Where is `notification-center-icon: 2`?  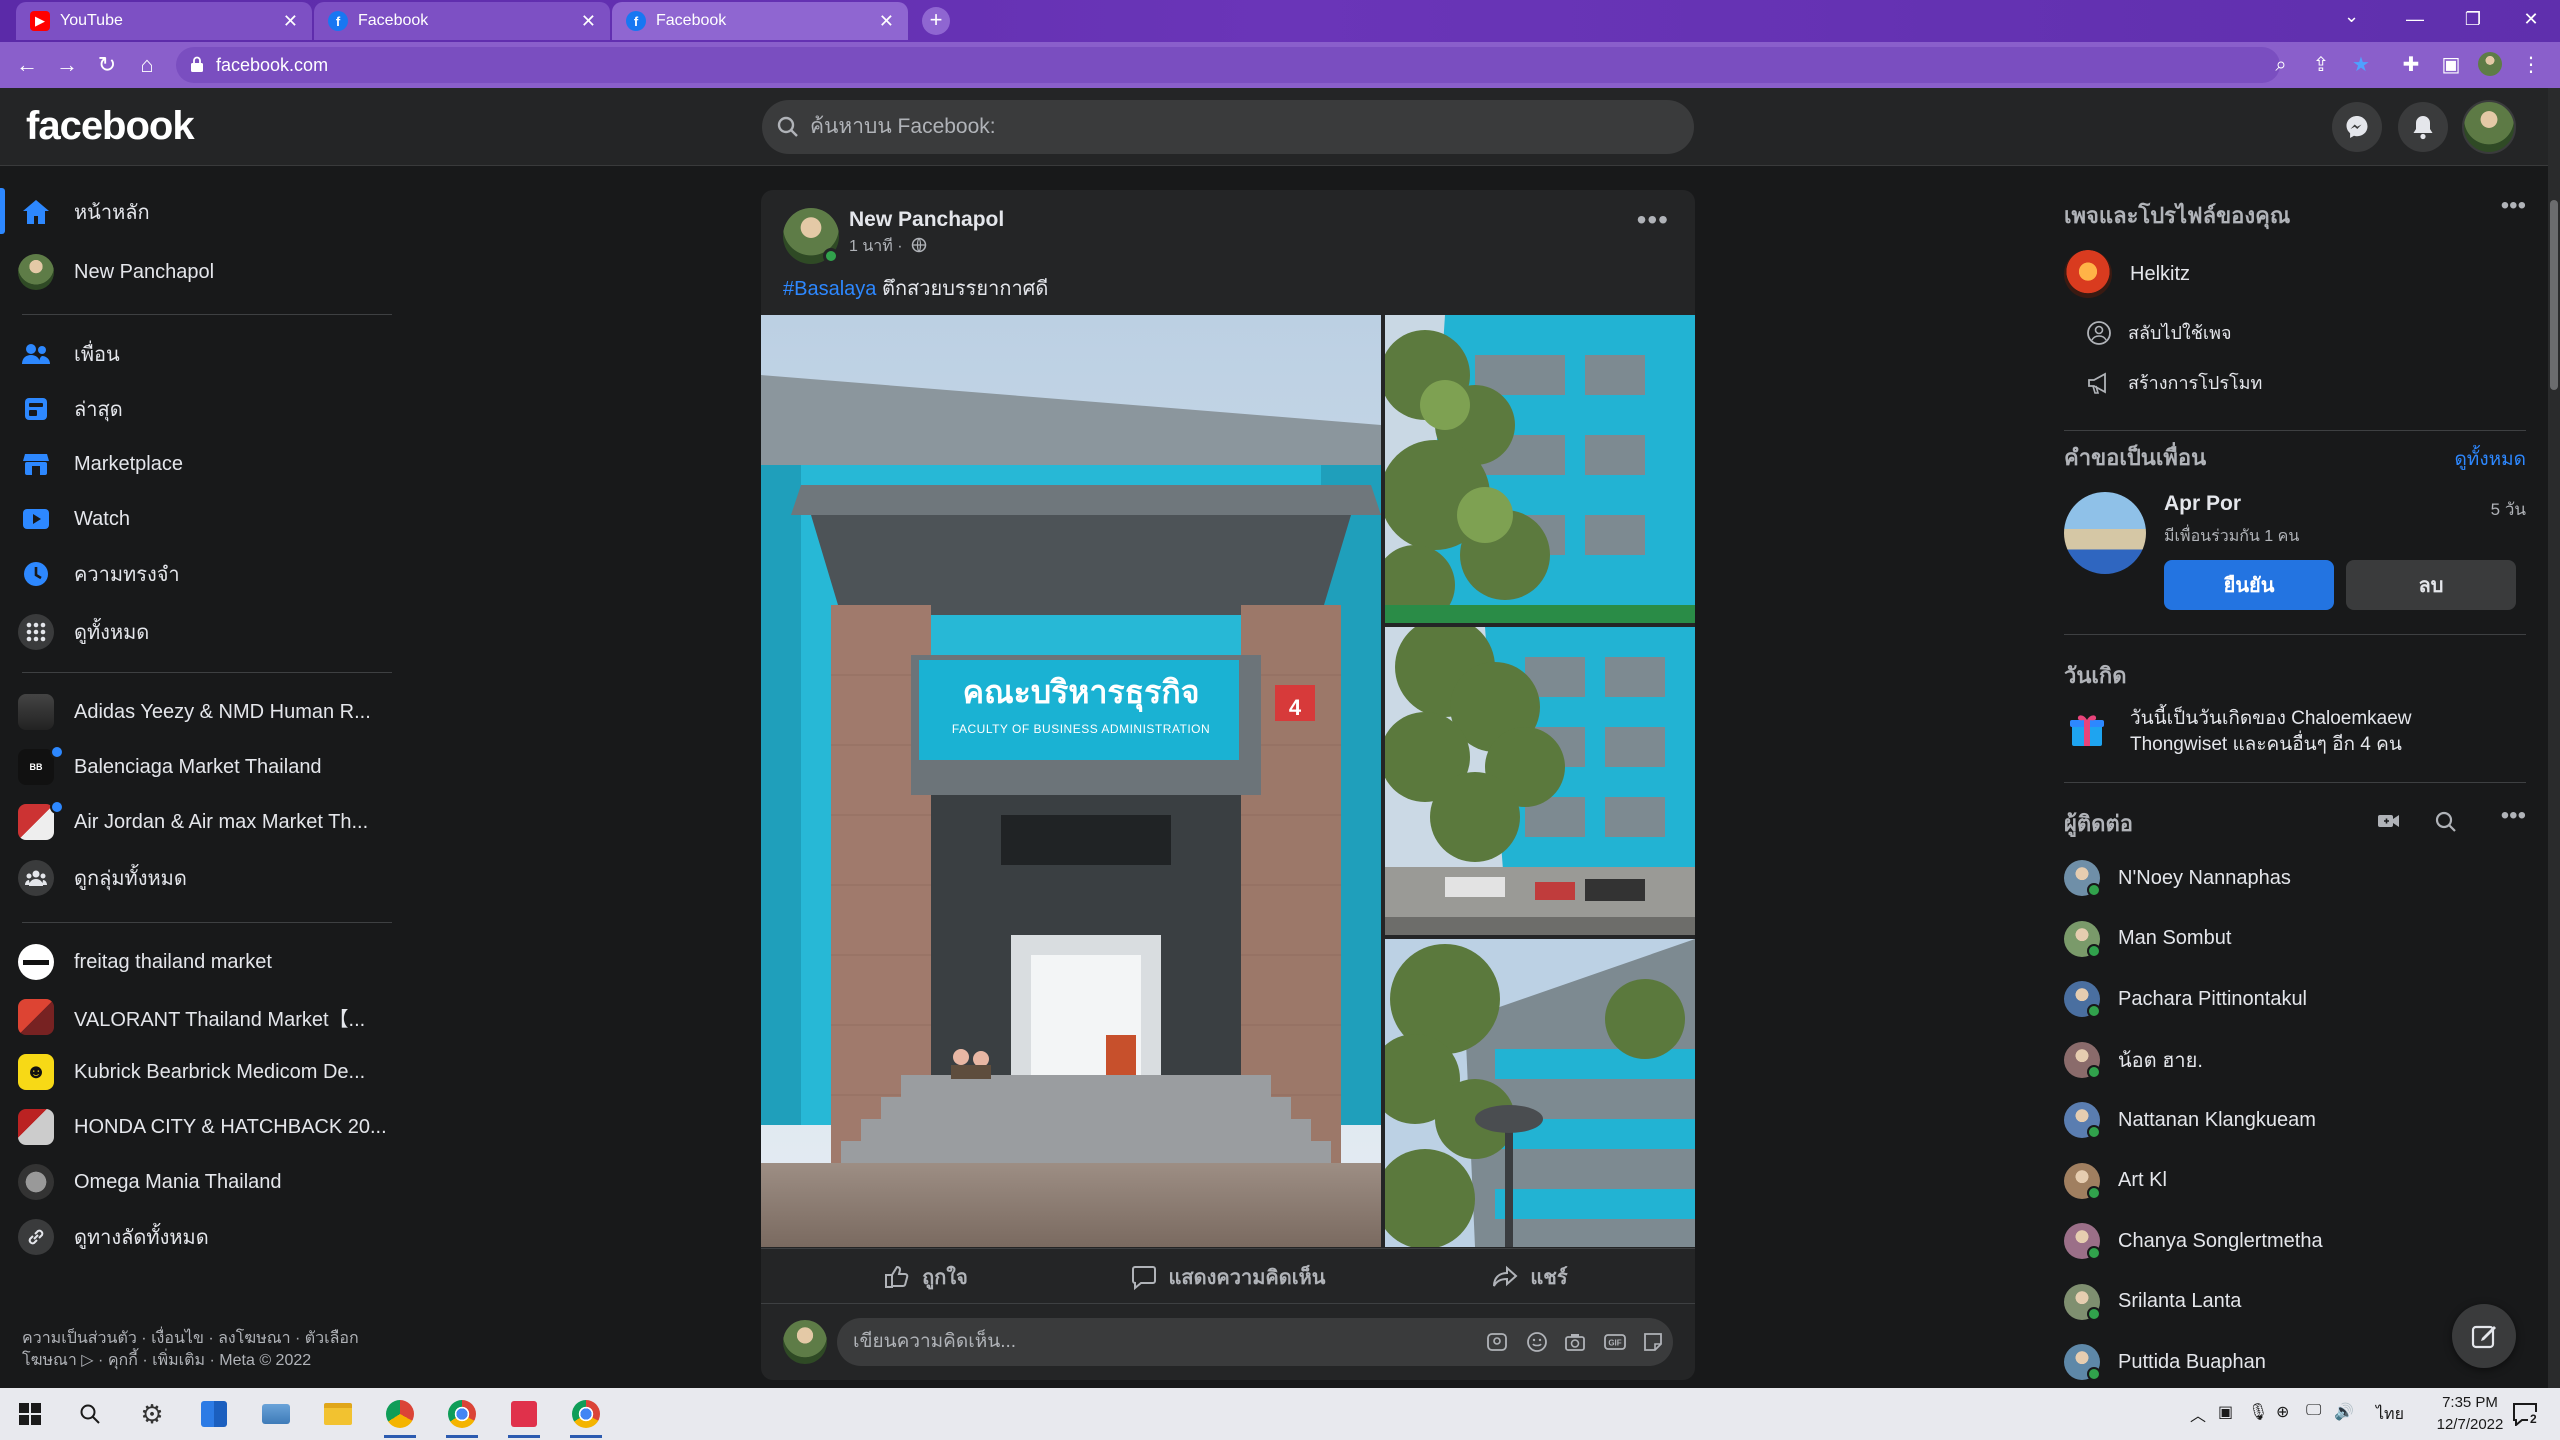
notification-center-icon: 2 is located at coordinates (2525, 1416).